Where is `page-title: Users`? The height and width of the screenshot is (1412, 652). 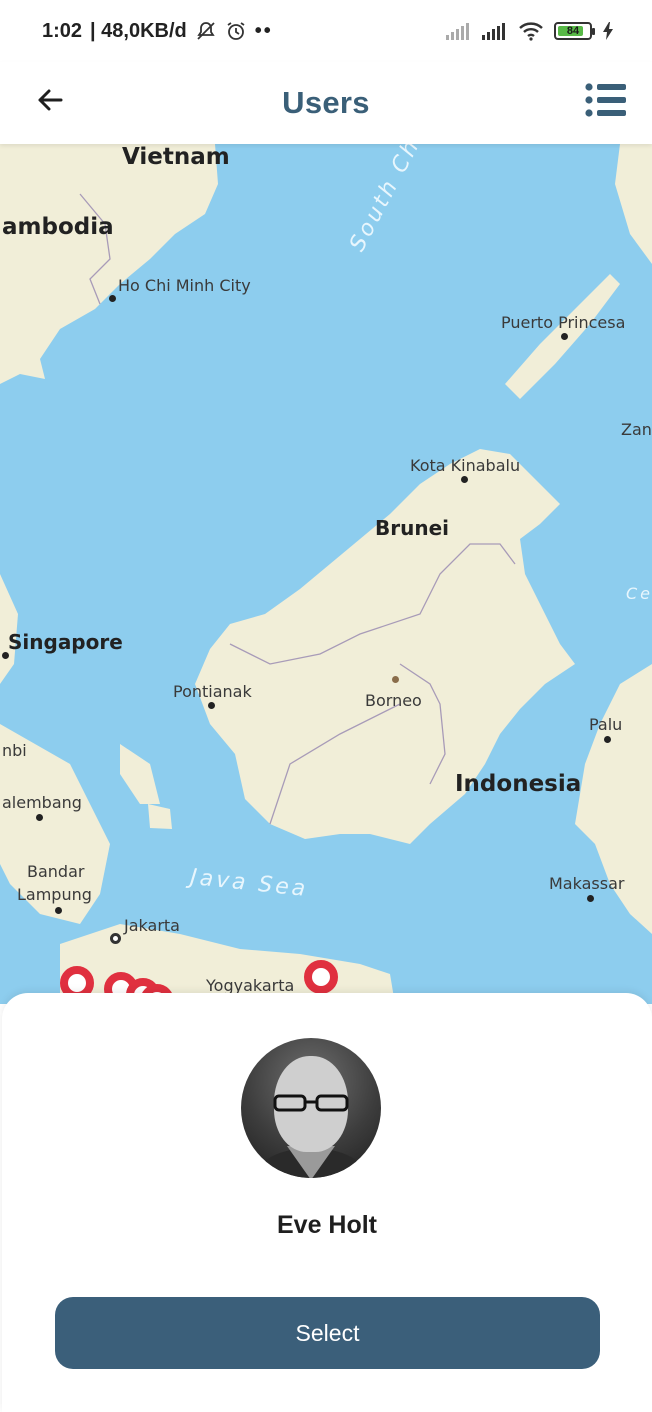 page-title: Users is located at coordinates (326, 102).